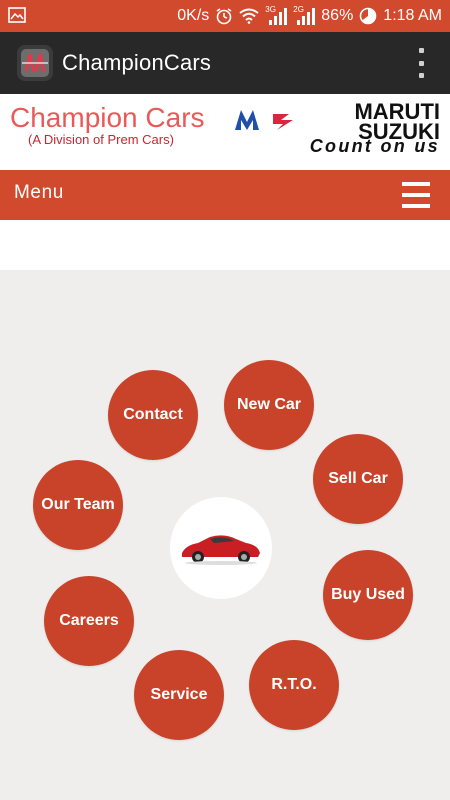 The image size is (450, 800). I want to click on brand-subtitle: (A Division of Prem Cars), so click(101, 139).